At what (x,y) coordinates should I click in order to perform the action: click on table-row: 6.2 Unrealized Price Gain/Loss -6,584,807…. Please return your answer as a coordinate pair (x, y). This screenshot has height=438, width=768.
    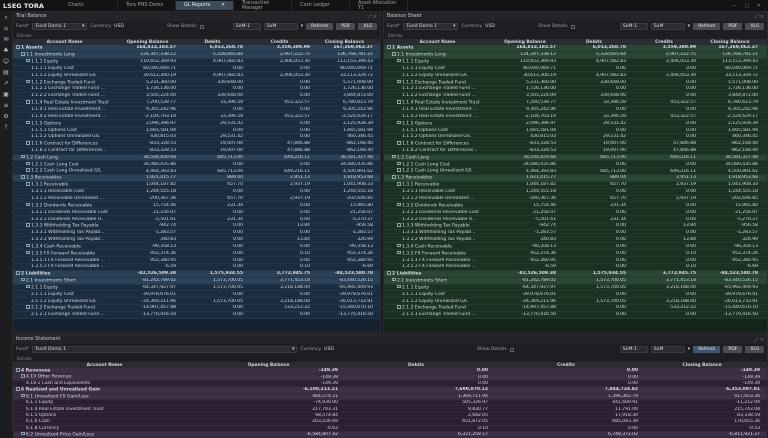
    Looking at the image, I should click on (390, 434).